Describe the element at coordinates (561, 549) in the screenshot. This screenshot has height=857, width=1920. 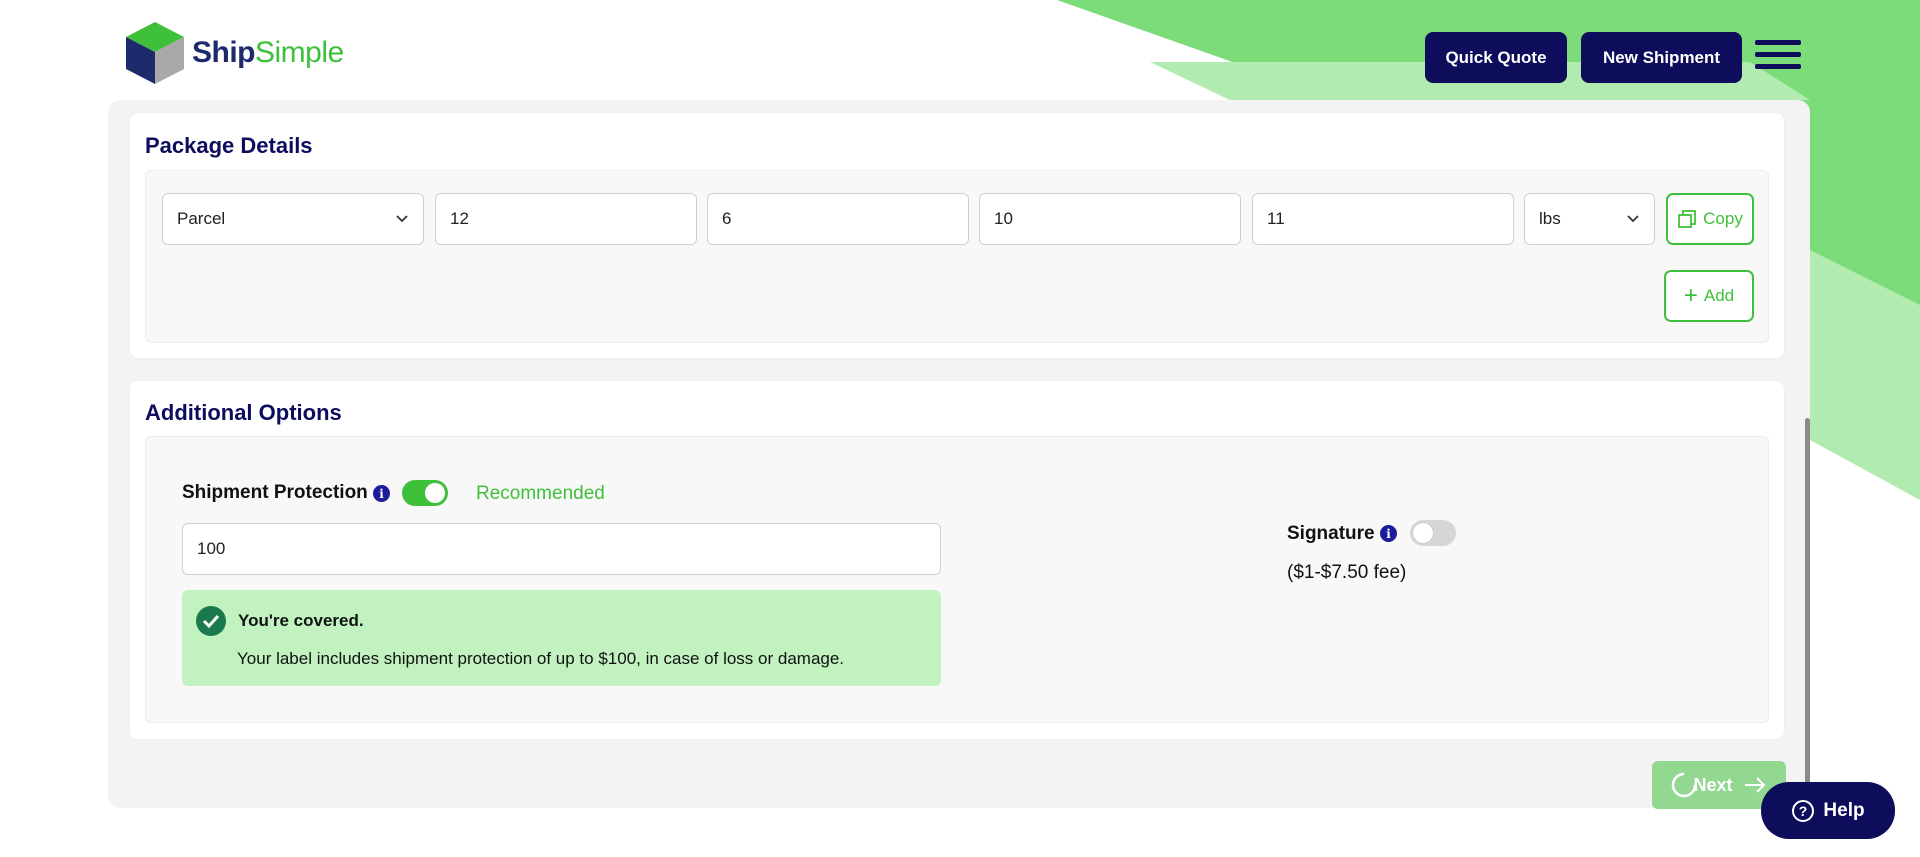
I see `protection-value-input: 100` at that location.